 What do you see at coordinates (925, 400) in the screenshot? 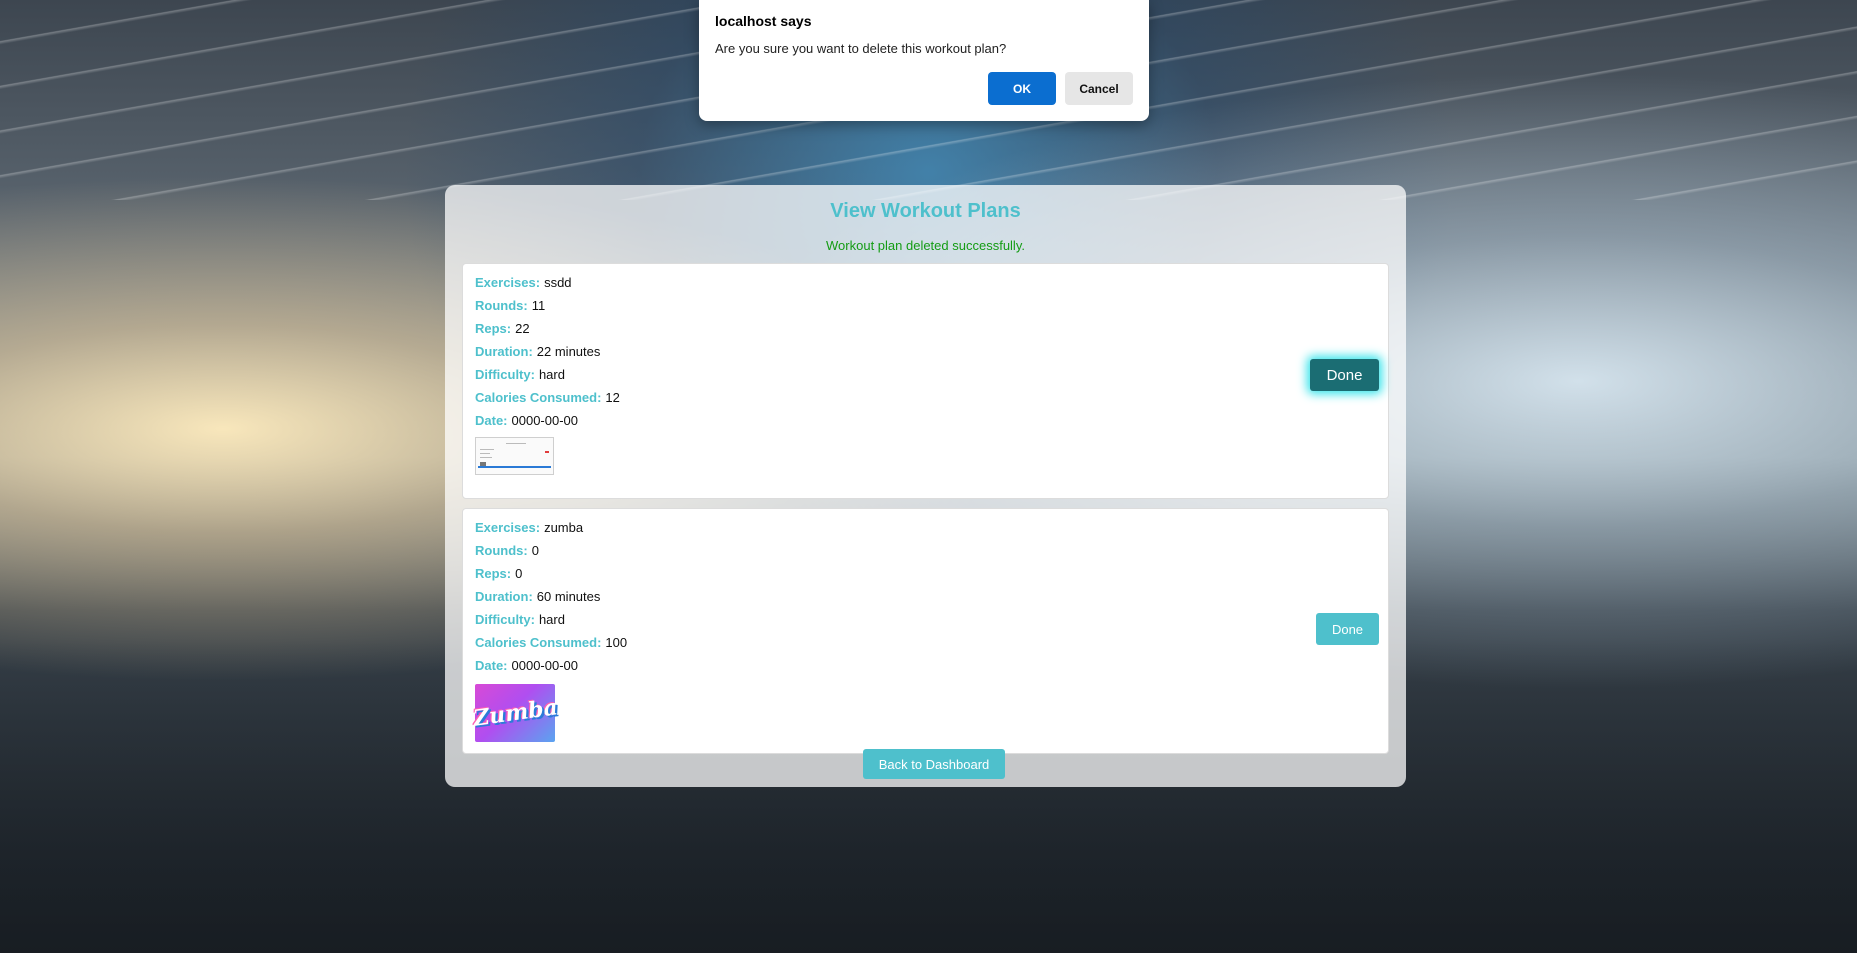
I see `calories-field: Calories Consumed: 12` at bounding box center [925, 400].